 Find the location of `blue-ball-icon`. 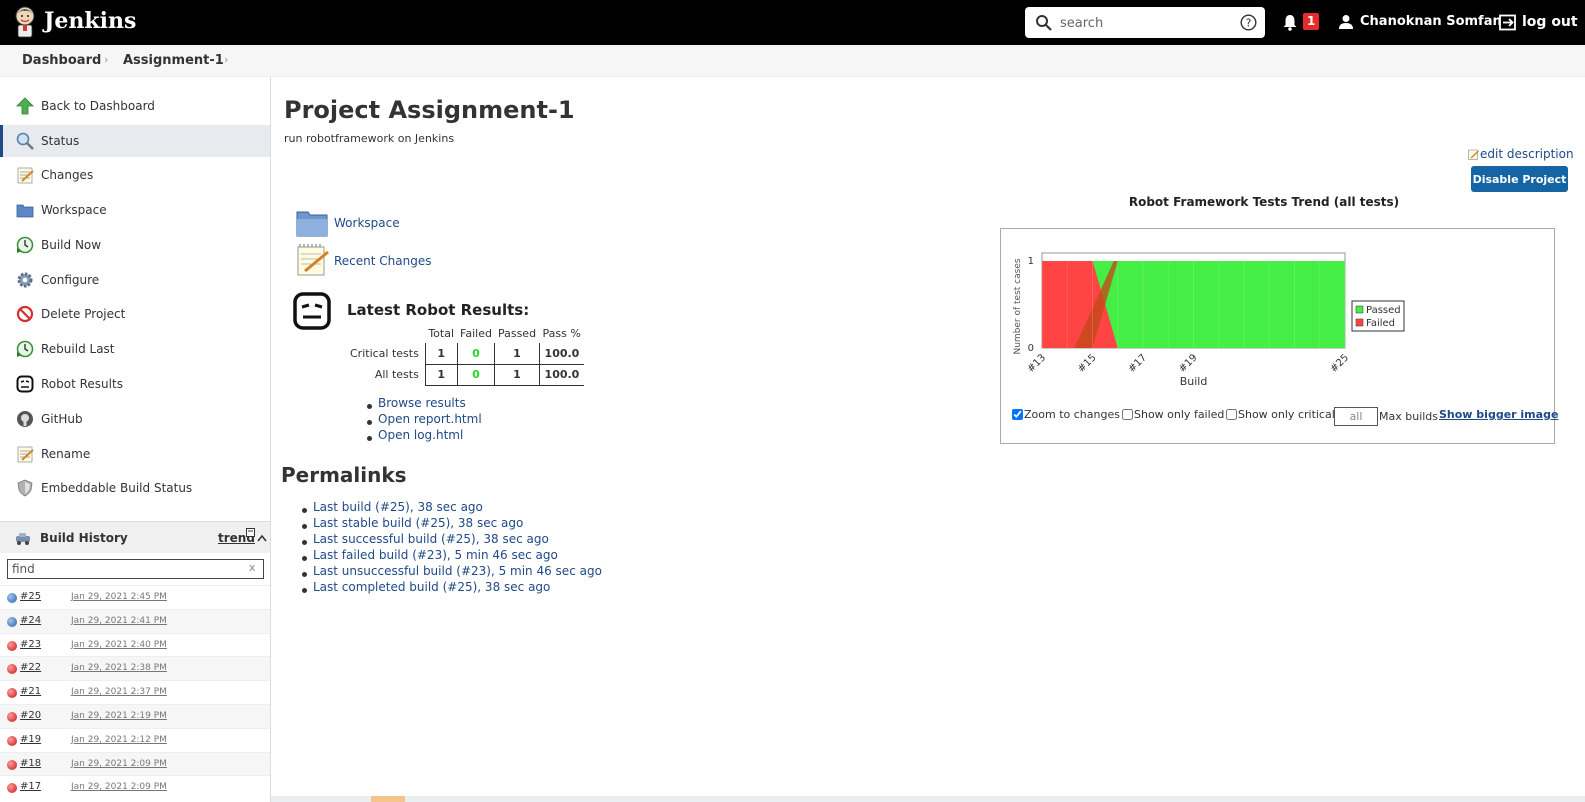

blue-ball-icon is located at coordinates (12, 621).